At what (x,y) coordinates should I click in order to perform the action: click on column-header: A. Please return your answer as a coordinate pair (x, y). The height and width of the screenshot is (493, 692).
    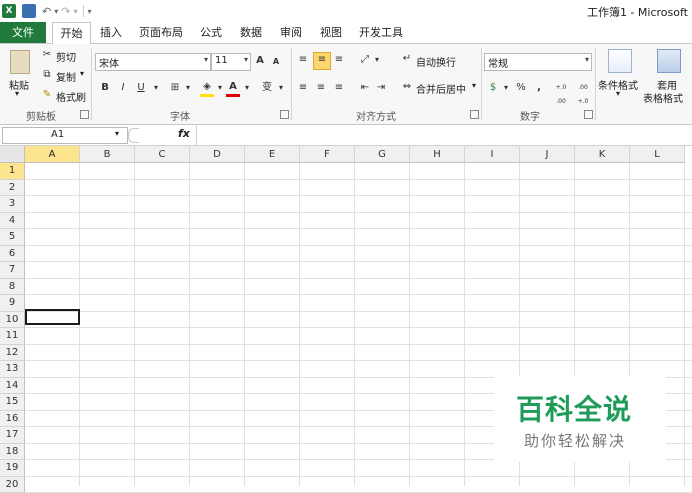
    Looking at the image, I should click on (52, 154).